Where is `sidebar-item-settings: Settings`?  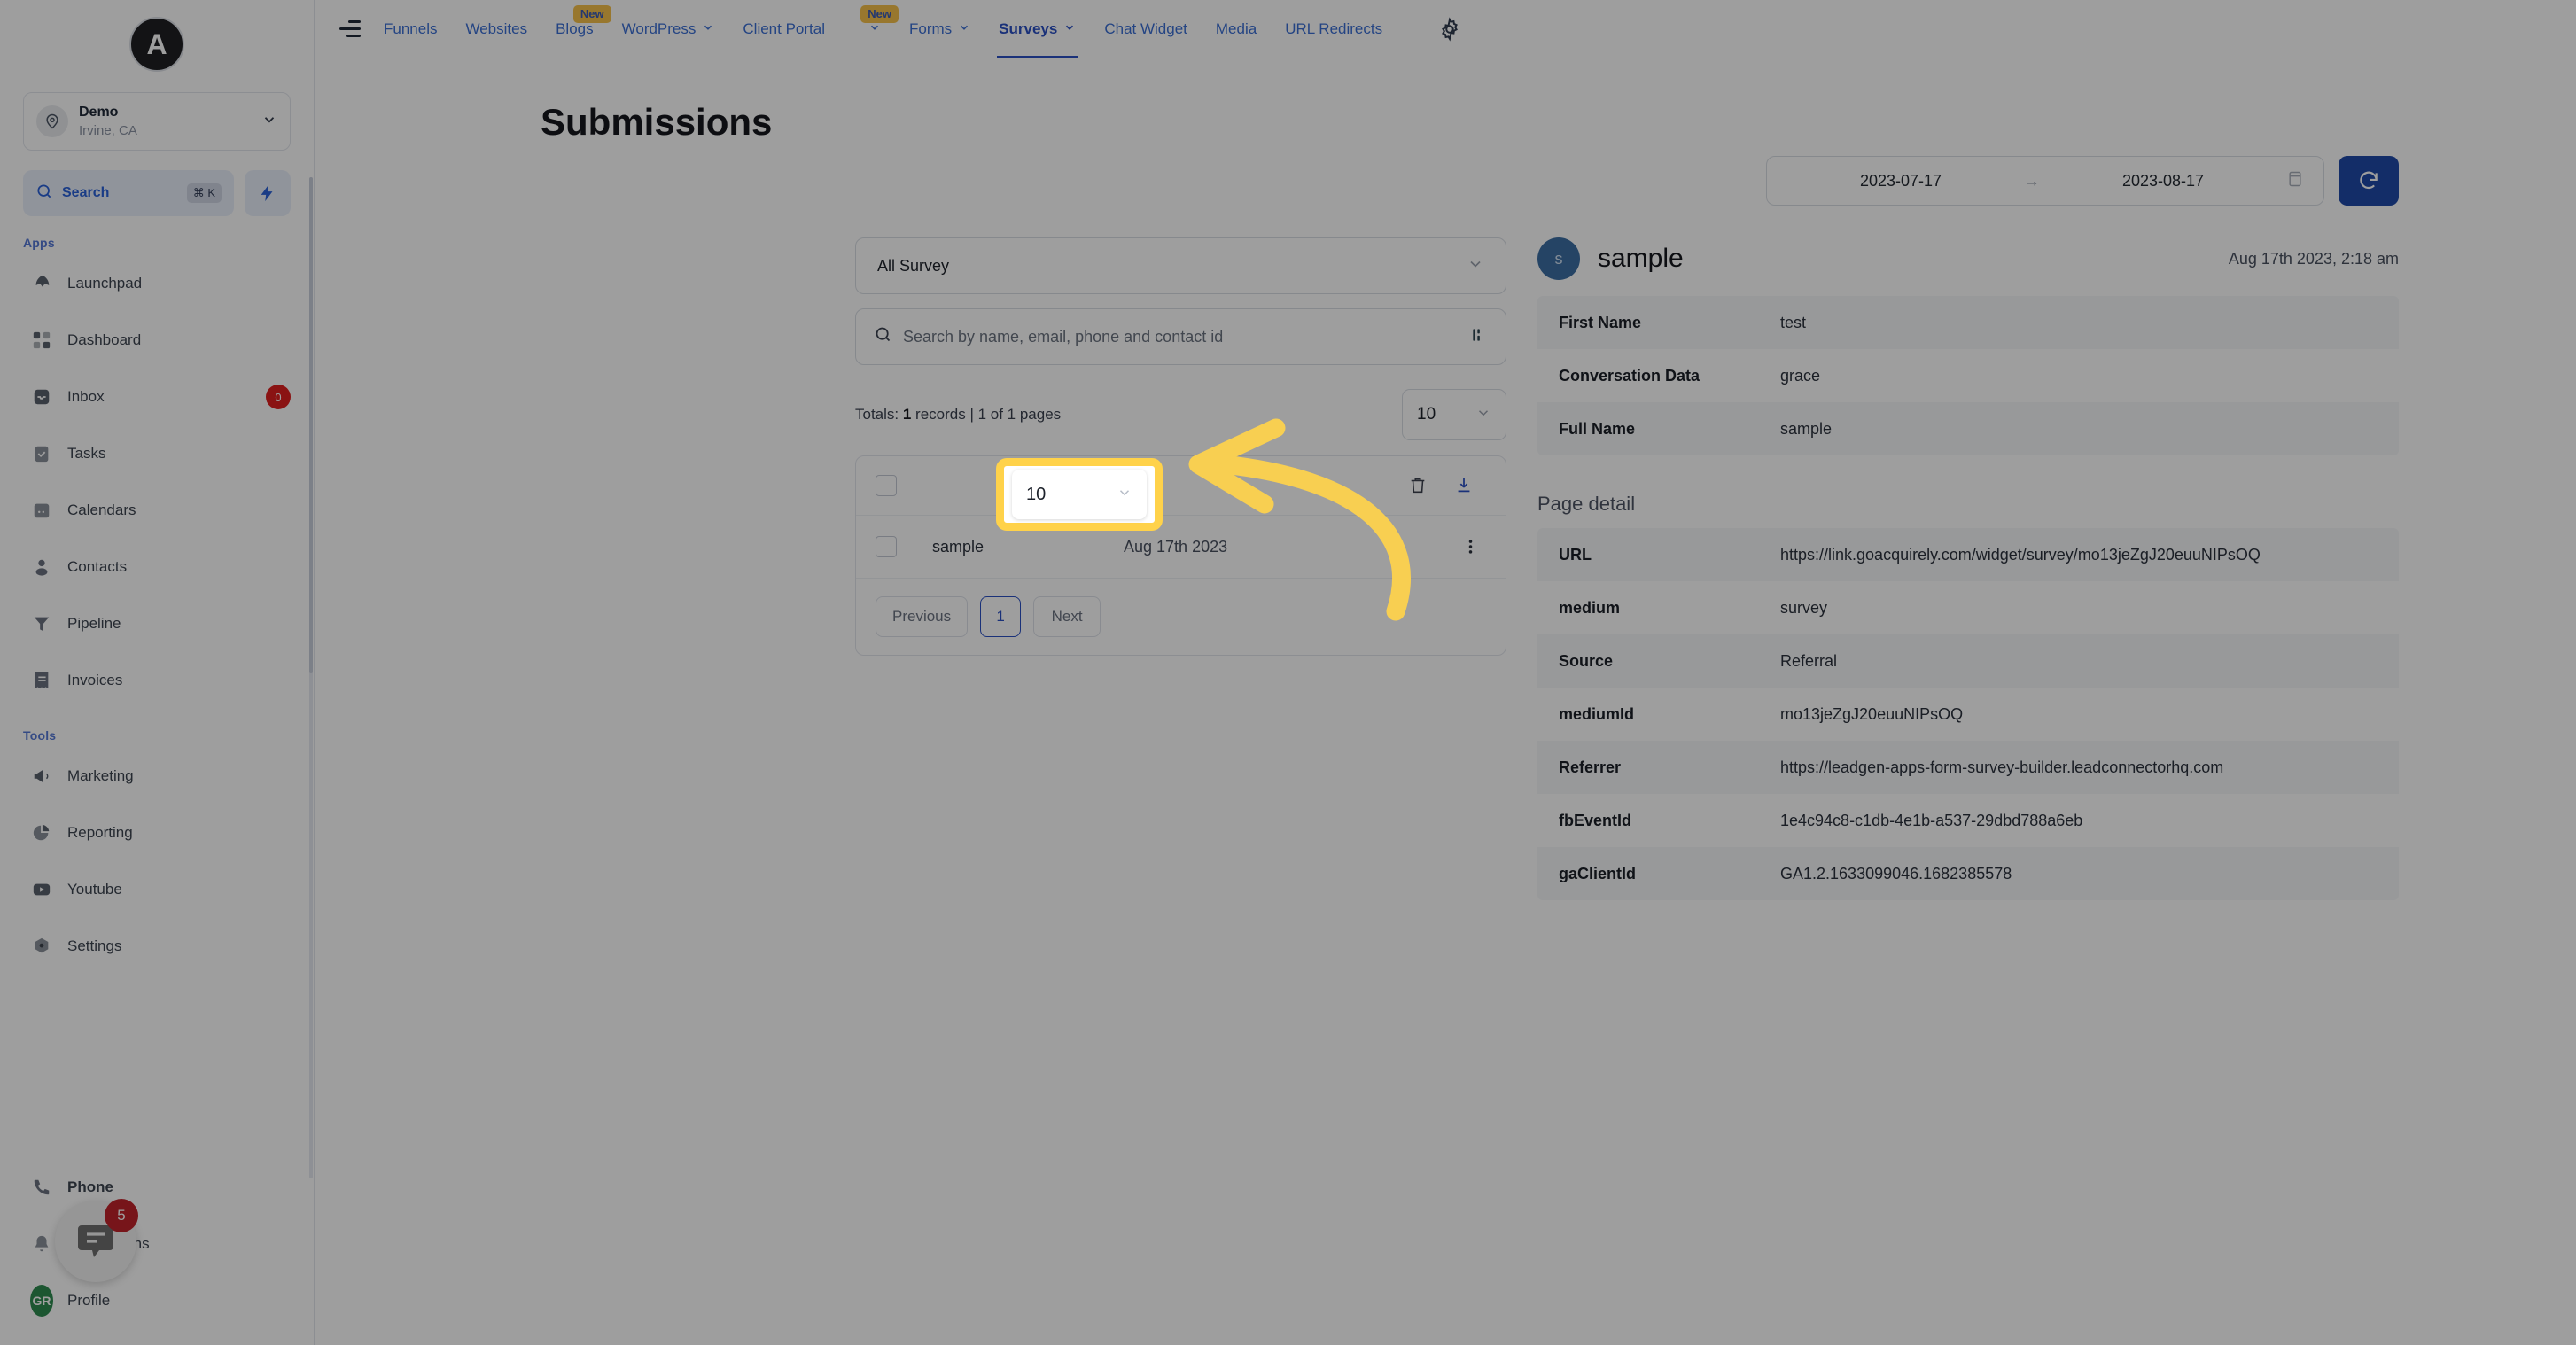 sidebar-item-settings: Settings is located at coordinates (157, 947).